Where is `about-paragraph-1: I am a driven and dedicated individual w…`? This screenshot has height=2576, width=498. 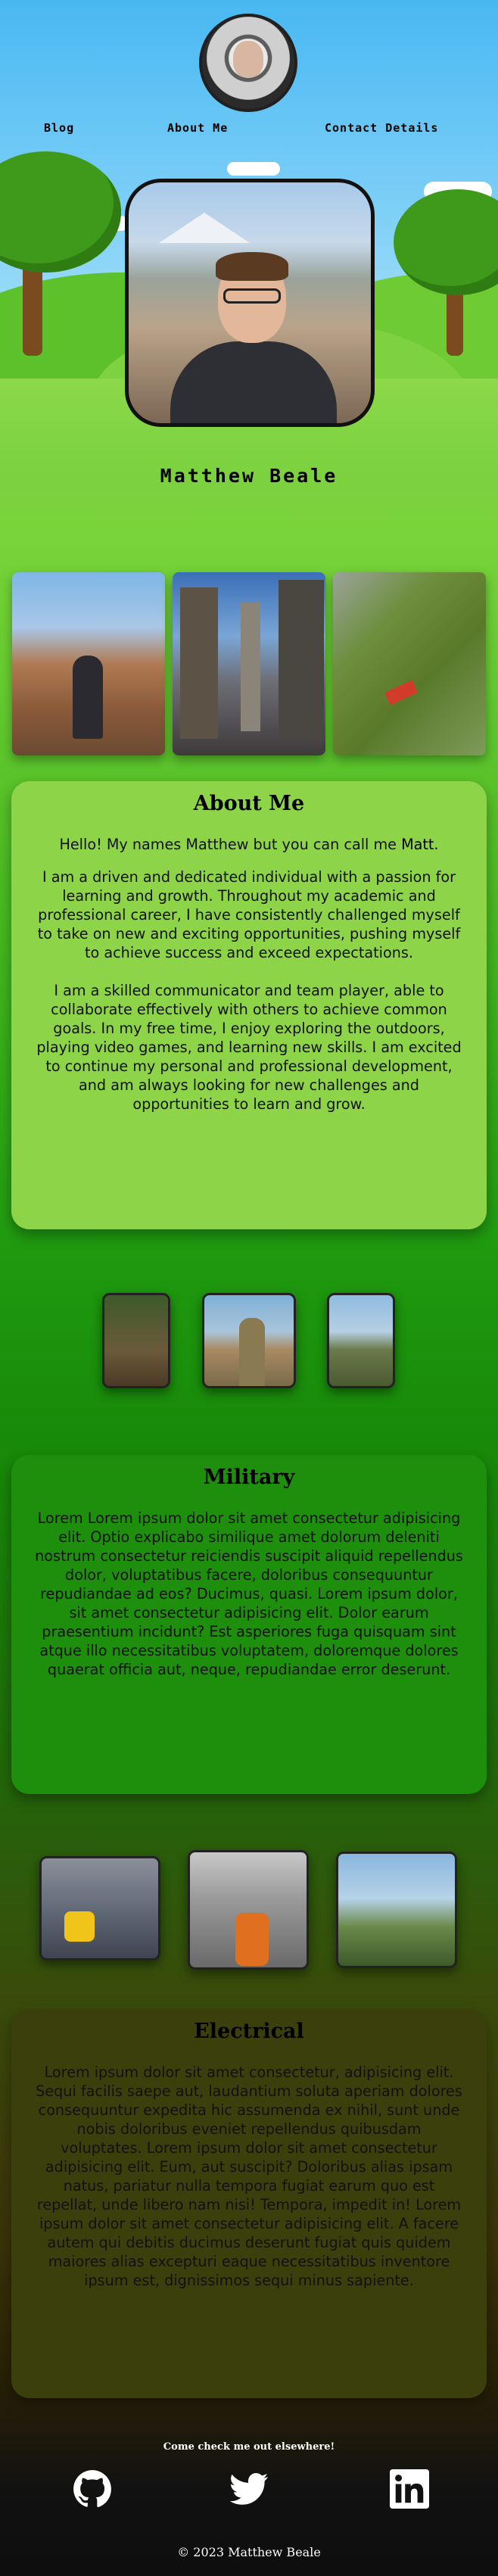 about-paragraph-1: I am a driven and dedicated individual w… is located at coordinates (249, 914).